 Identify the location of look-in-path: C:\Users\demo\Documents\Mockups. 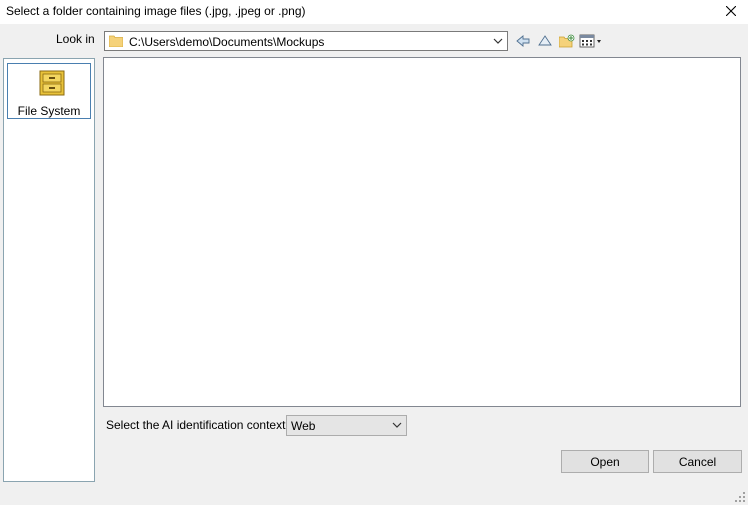
(227, 42).